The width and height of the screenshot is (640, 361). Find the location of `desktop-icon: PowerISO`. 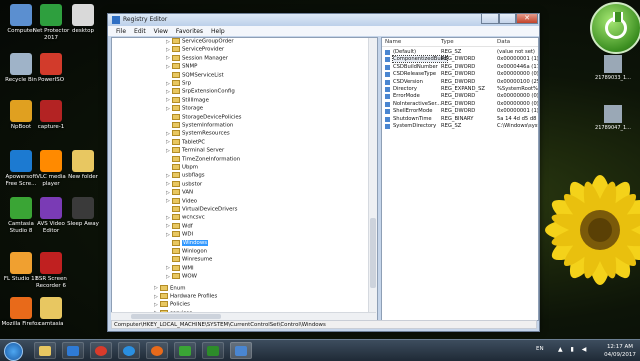

desktop-icon: PowerISO is located at coordinates (51, 68).